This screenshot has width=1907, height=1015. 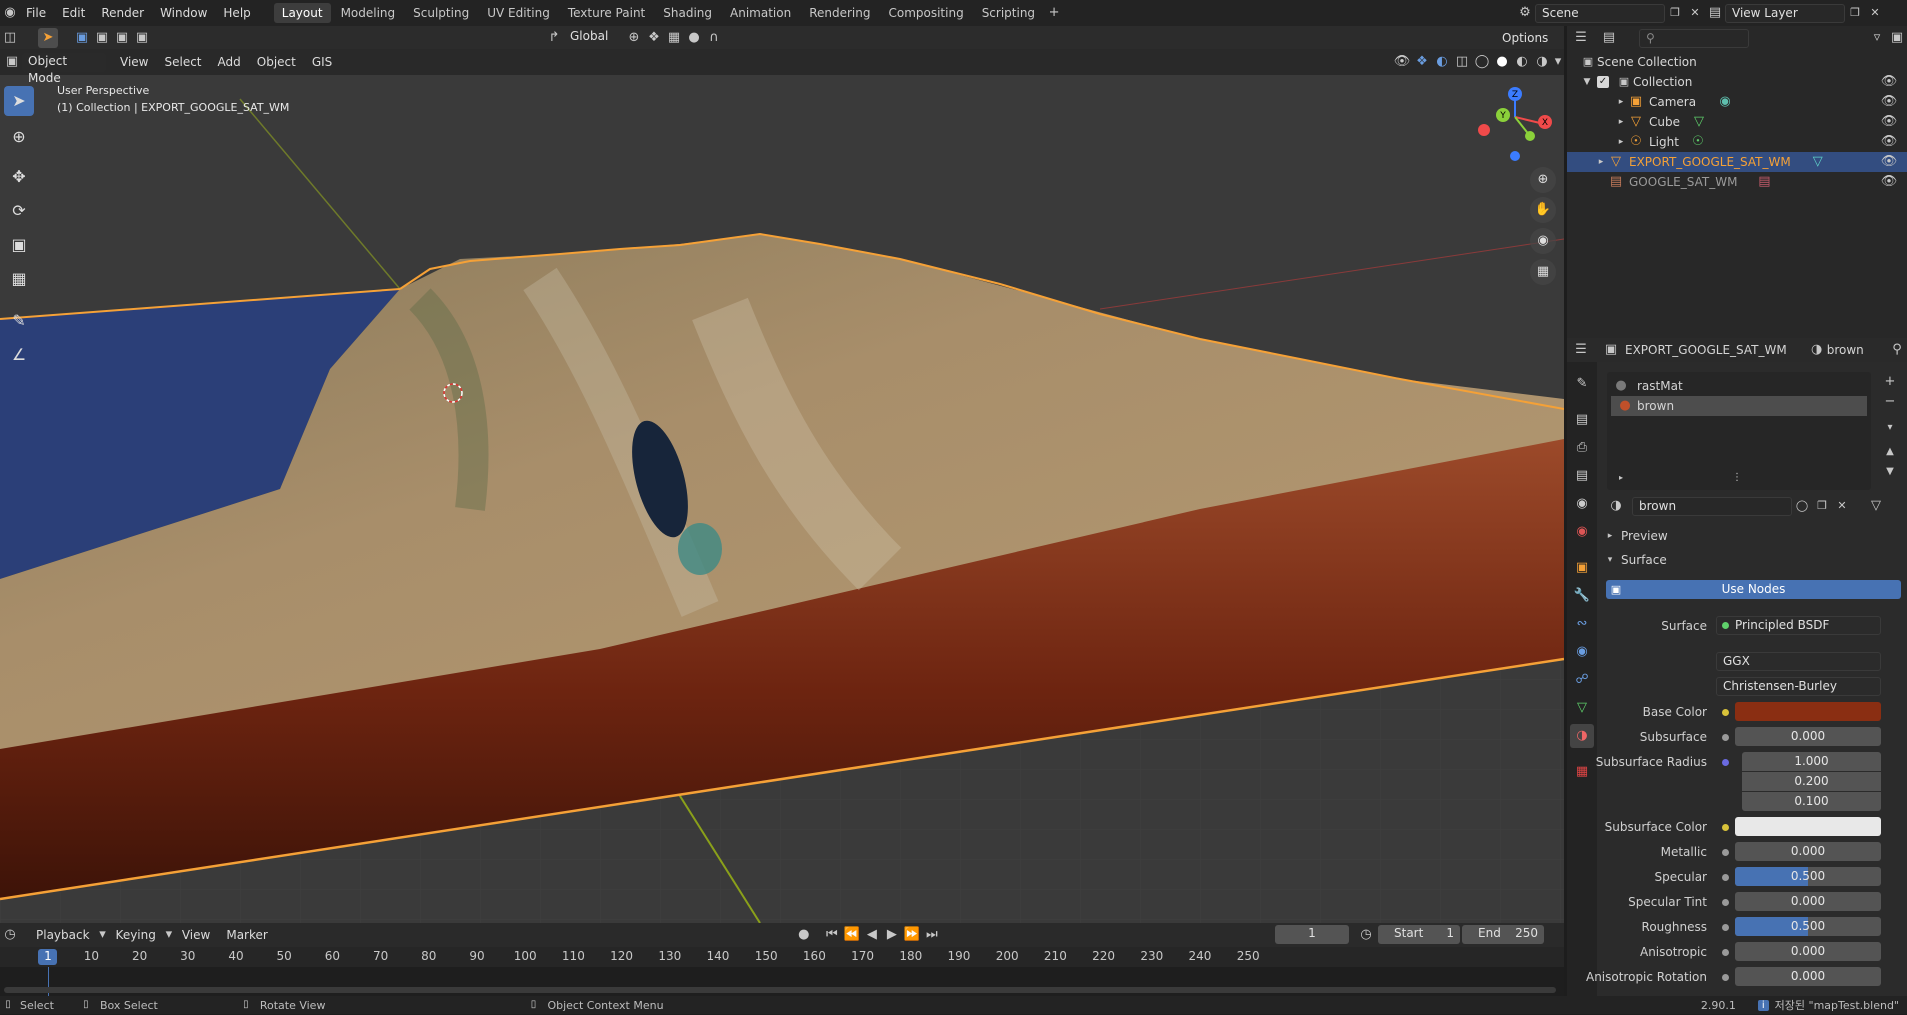 What do you see at coordinates (1811, 761) in the screenshot?
I see `subsurface-radius-x: 1.000` at bounding box center [1811, 761].